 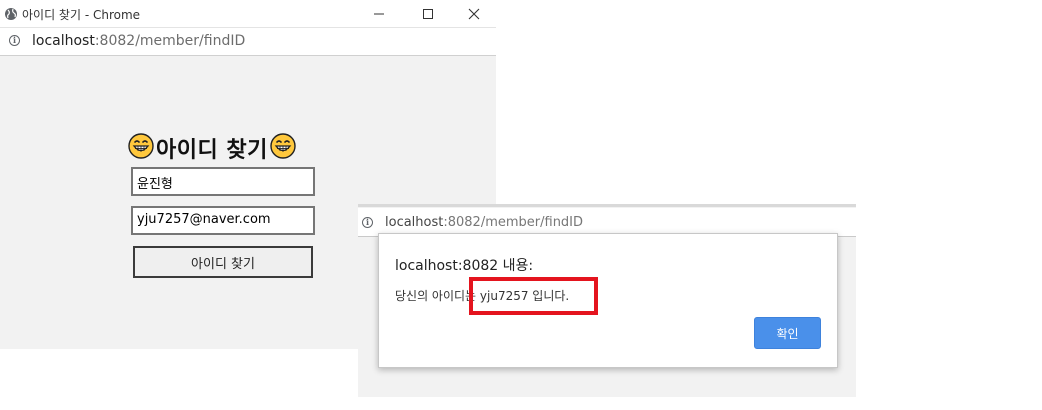 I want to click on window-title: 아이디 찾기 - Chrome, so click(x=81, y=15).